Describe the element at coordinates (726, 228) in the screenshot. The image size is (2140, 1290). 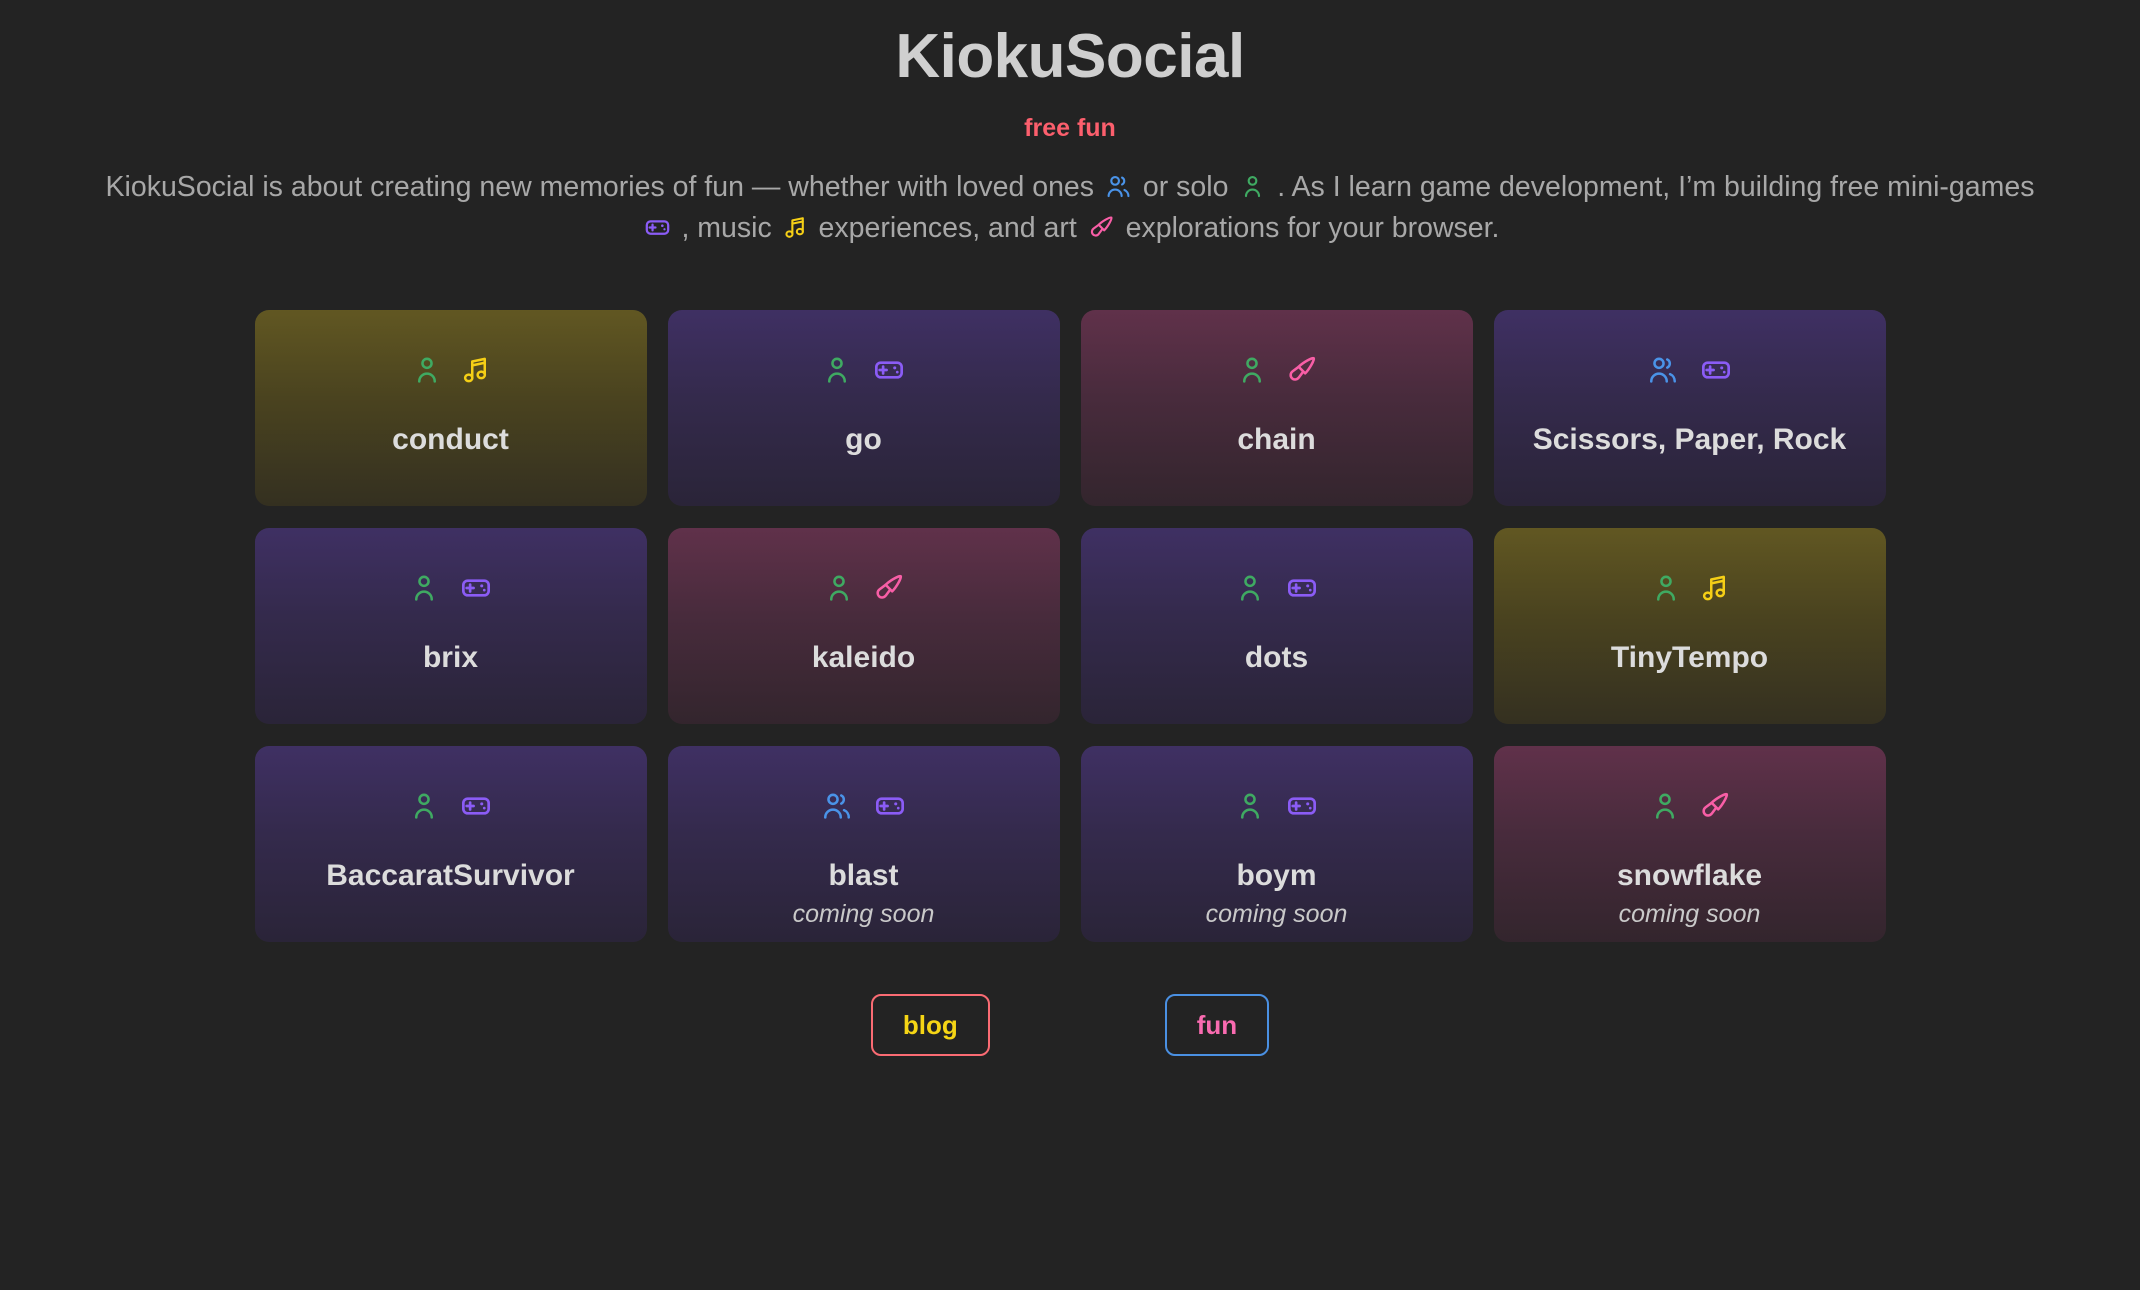
I see `description-text-4: , music` at that location.